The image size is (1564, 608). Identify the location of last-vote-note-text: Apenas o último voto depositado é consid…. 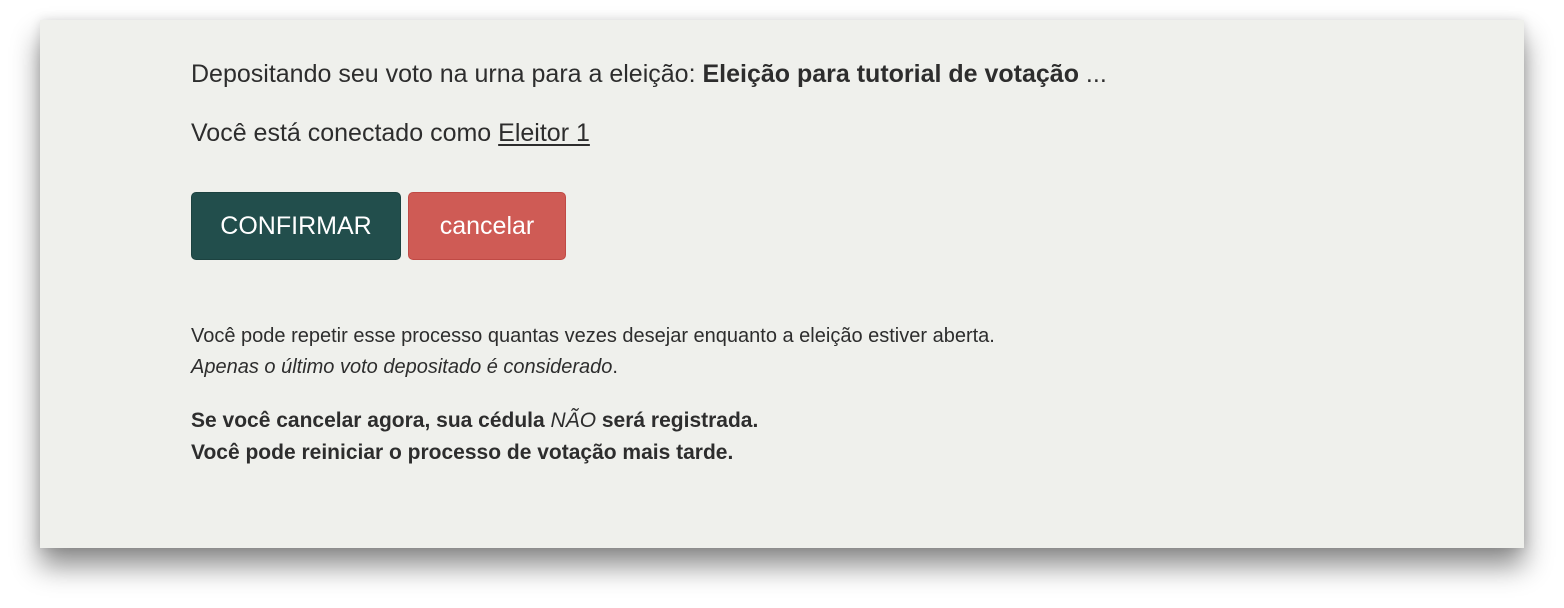
(402, 367).